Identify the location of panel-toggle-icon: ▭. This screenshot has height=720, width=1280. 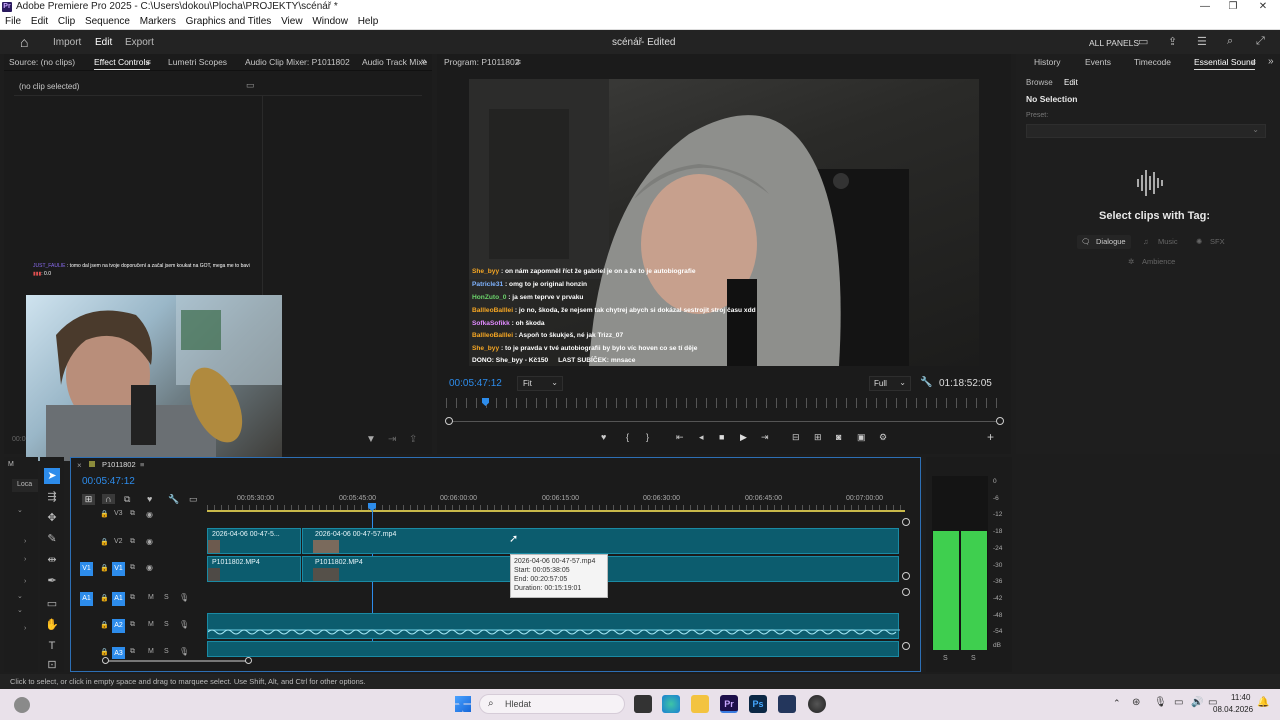
(250, 85).